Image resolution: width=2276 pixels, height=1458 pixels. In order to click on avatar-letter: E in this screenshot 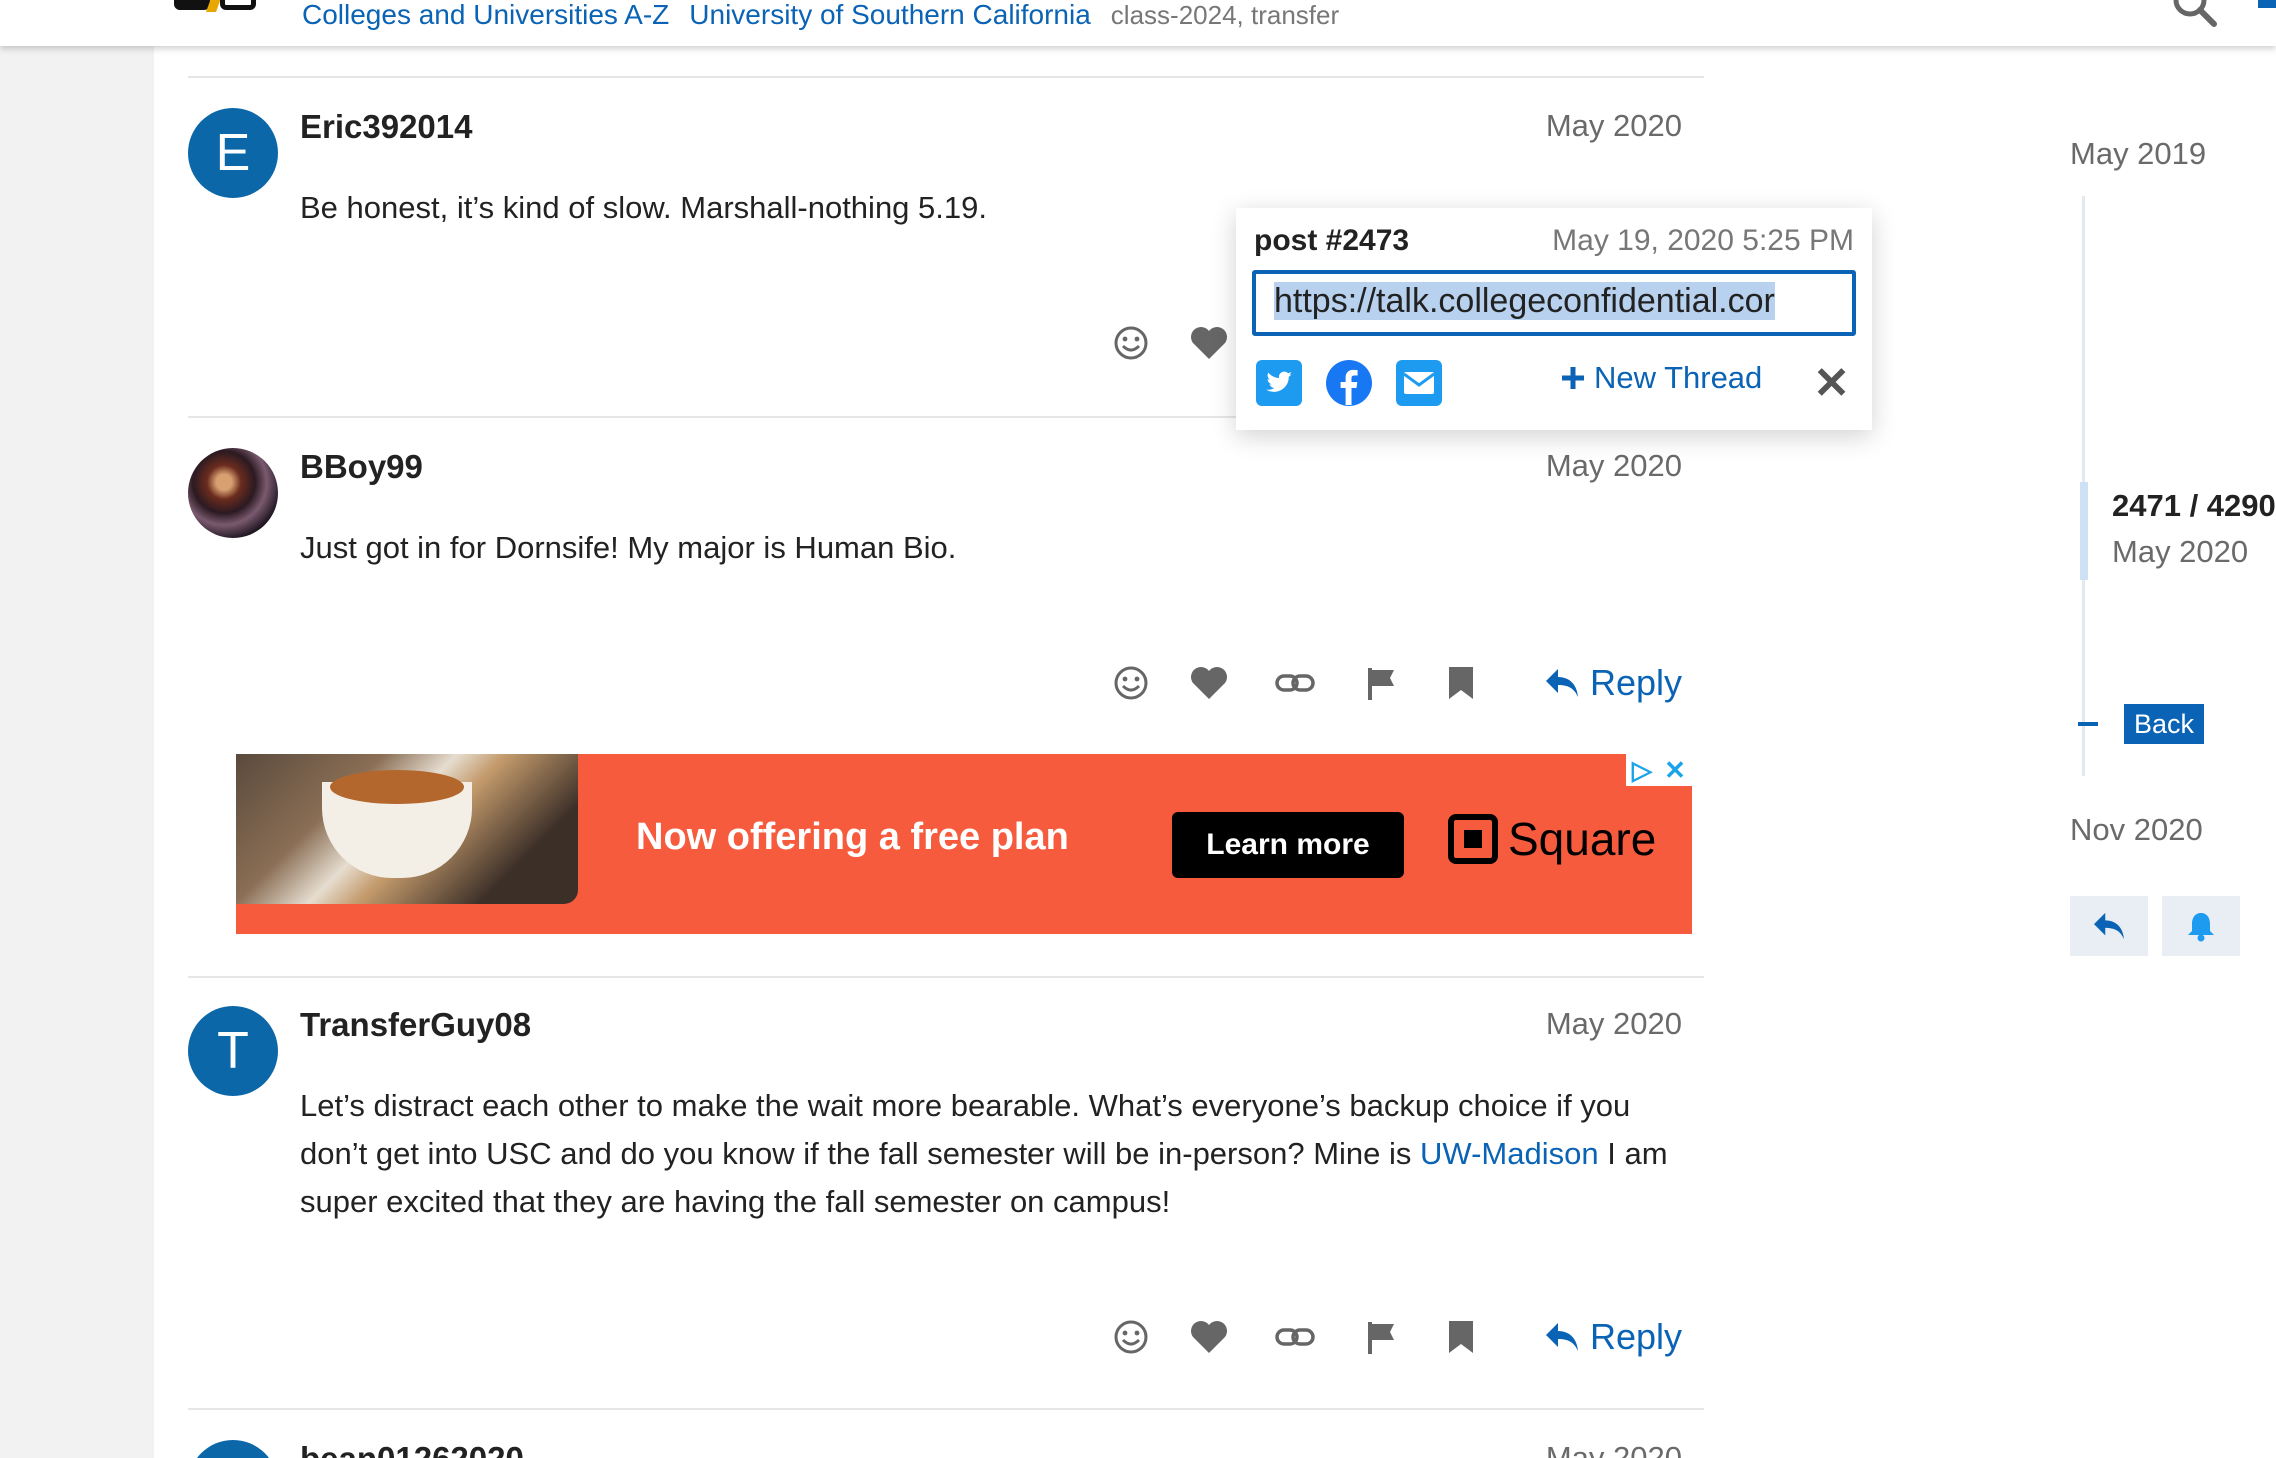, I will do `click(233, 153)`.